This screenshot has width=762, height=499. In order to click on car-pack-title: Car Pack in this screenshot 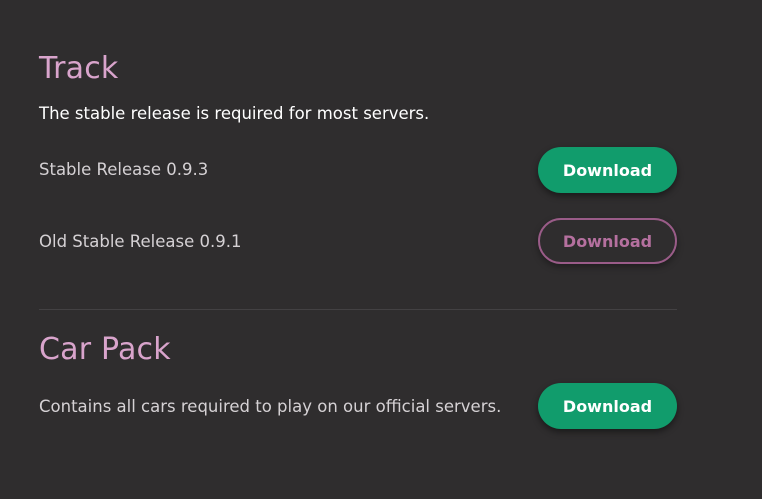, I will do `click(105, 349)`.